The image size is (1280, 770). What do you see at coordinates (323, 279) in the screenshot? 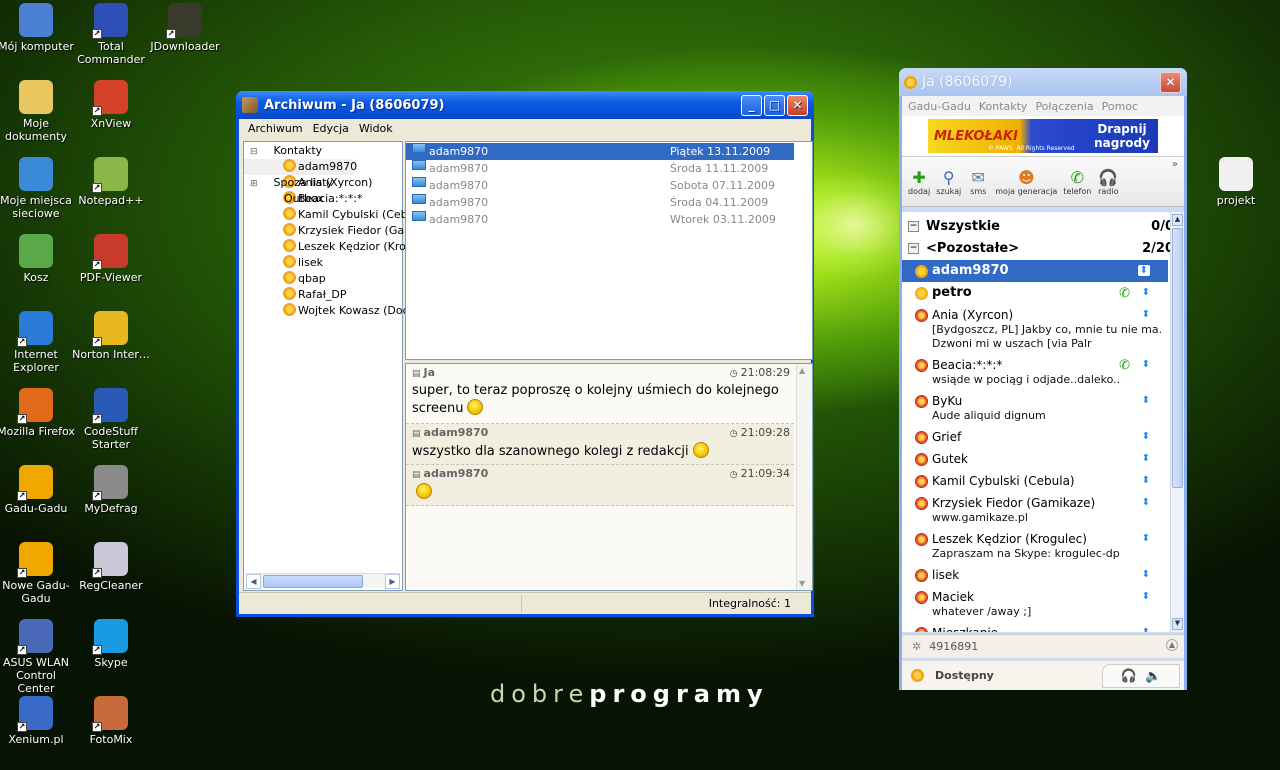
I see `tree-contact: qbap` at bounding box center [323, 279].